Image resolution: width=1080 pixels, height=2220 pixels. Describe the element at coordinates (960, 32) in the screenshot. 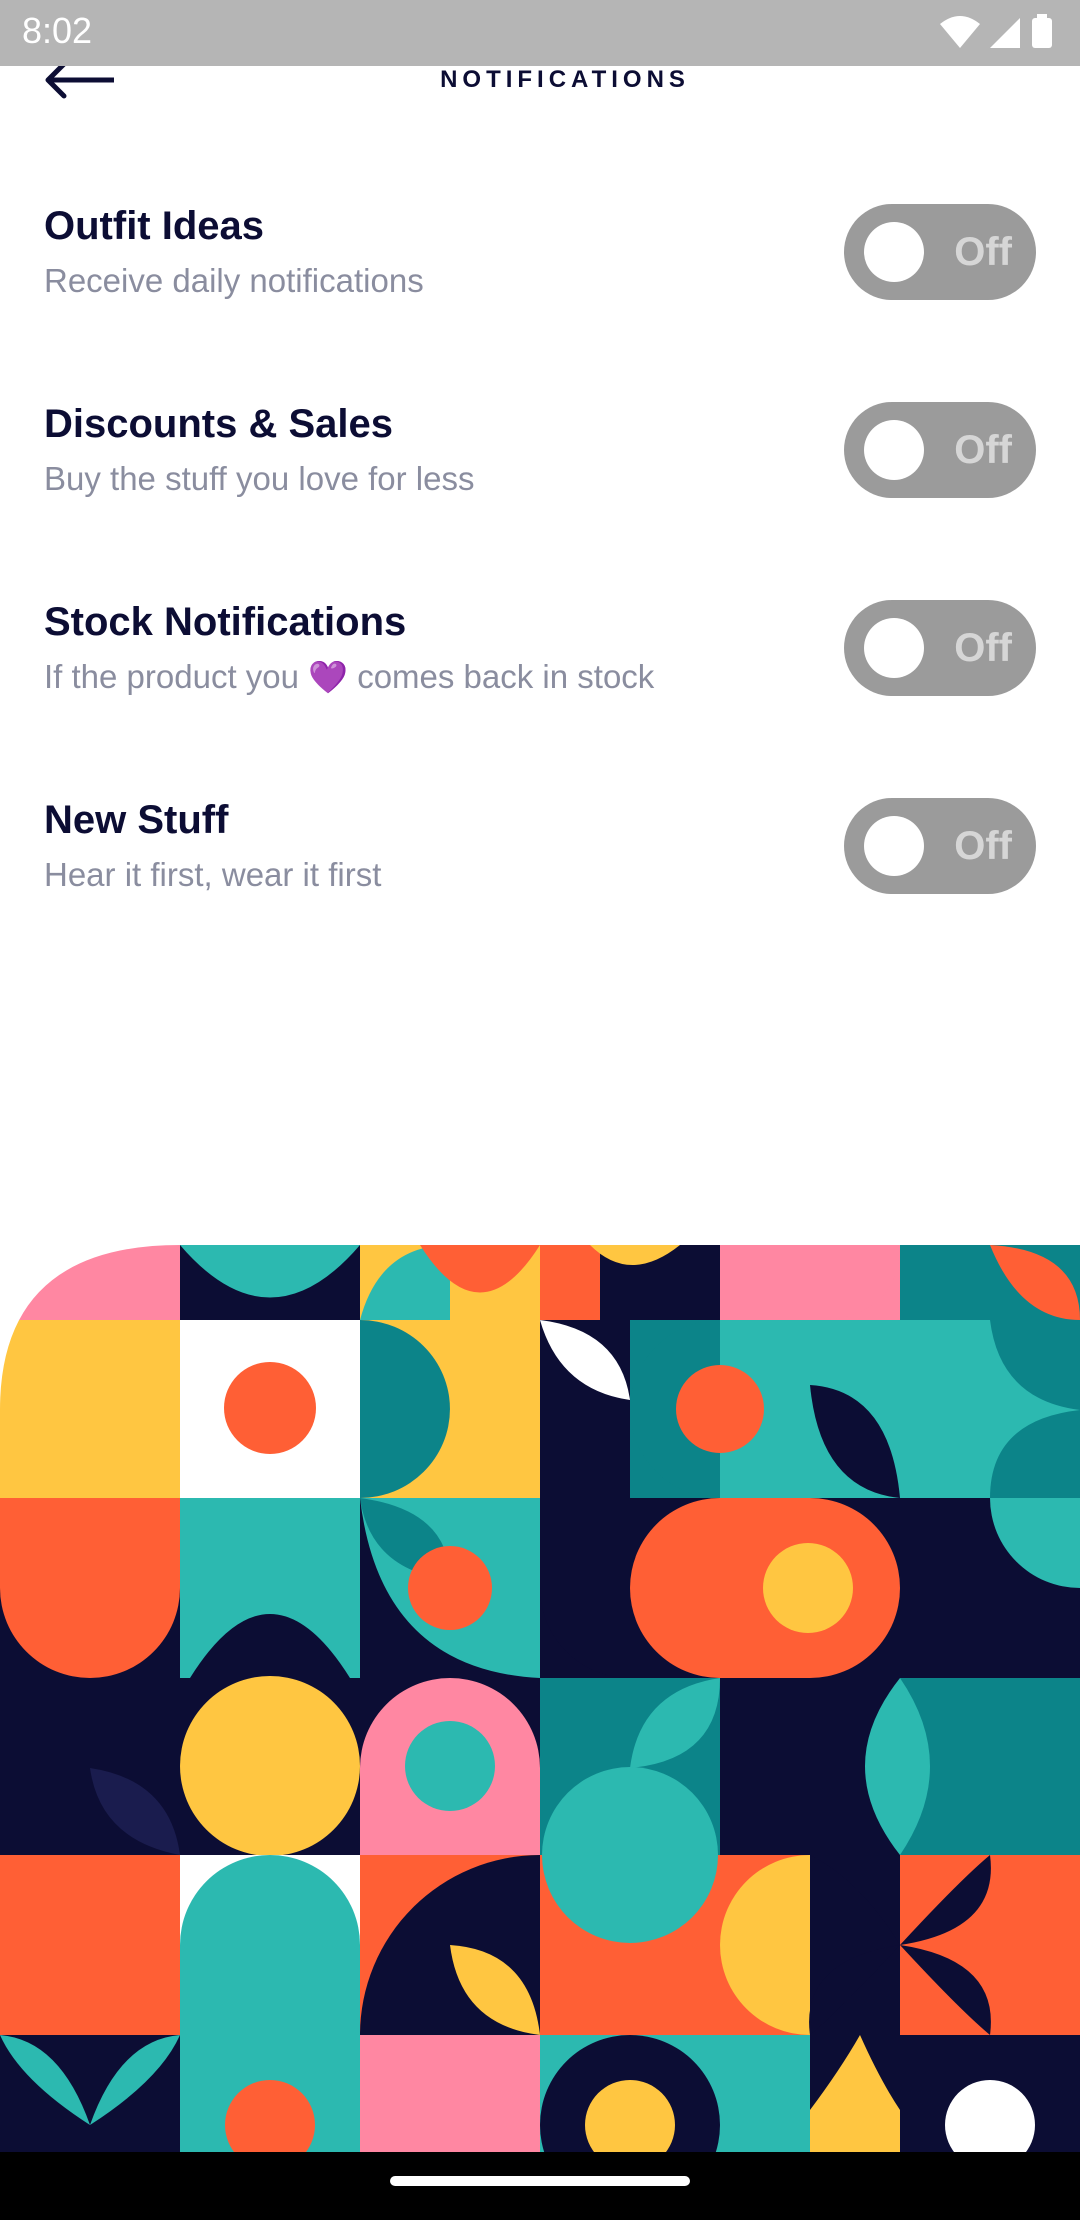

I see `wifi-icon` at that location.